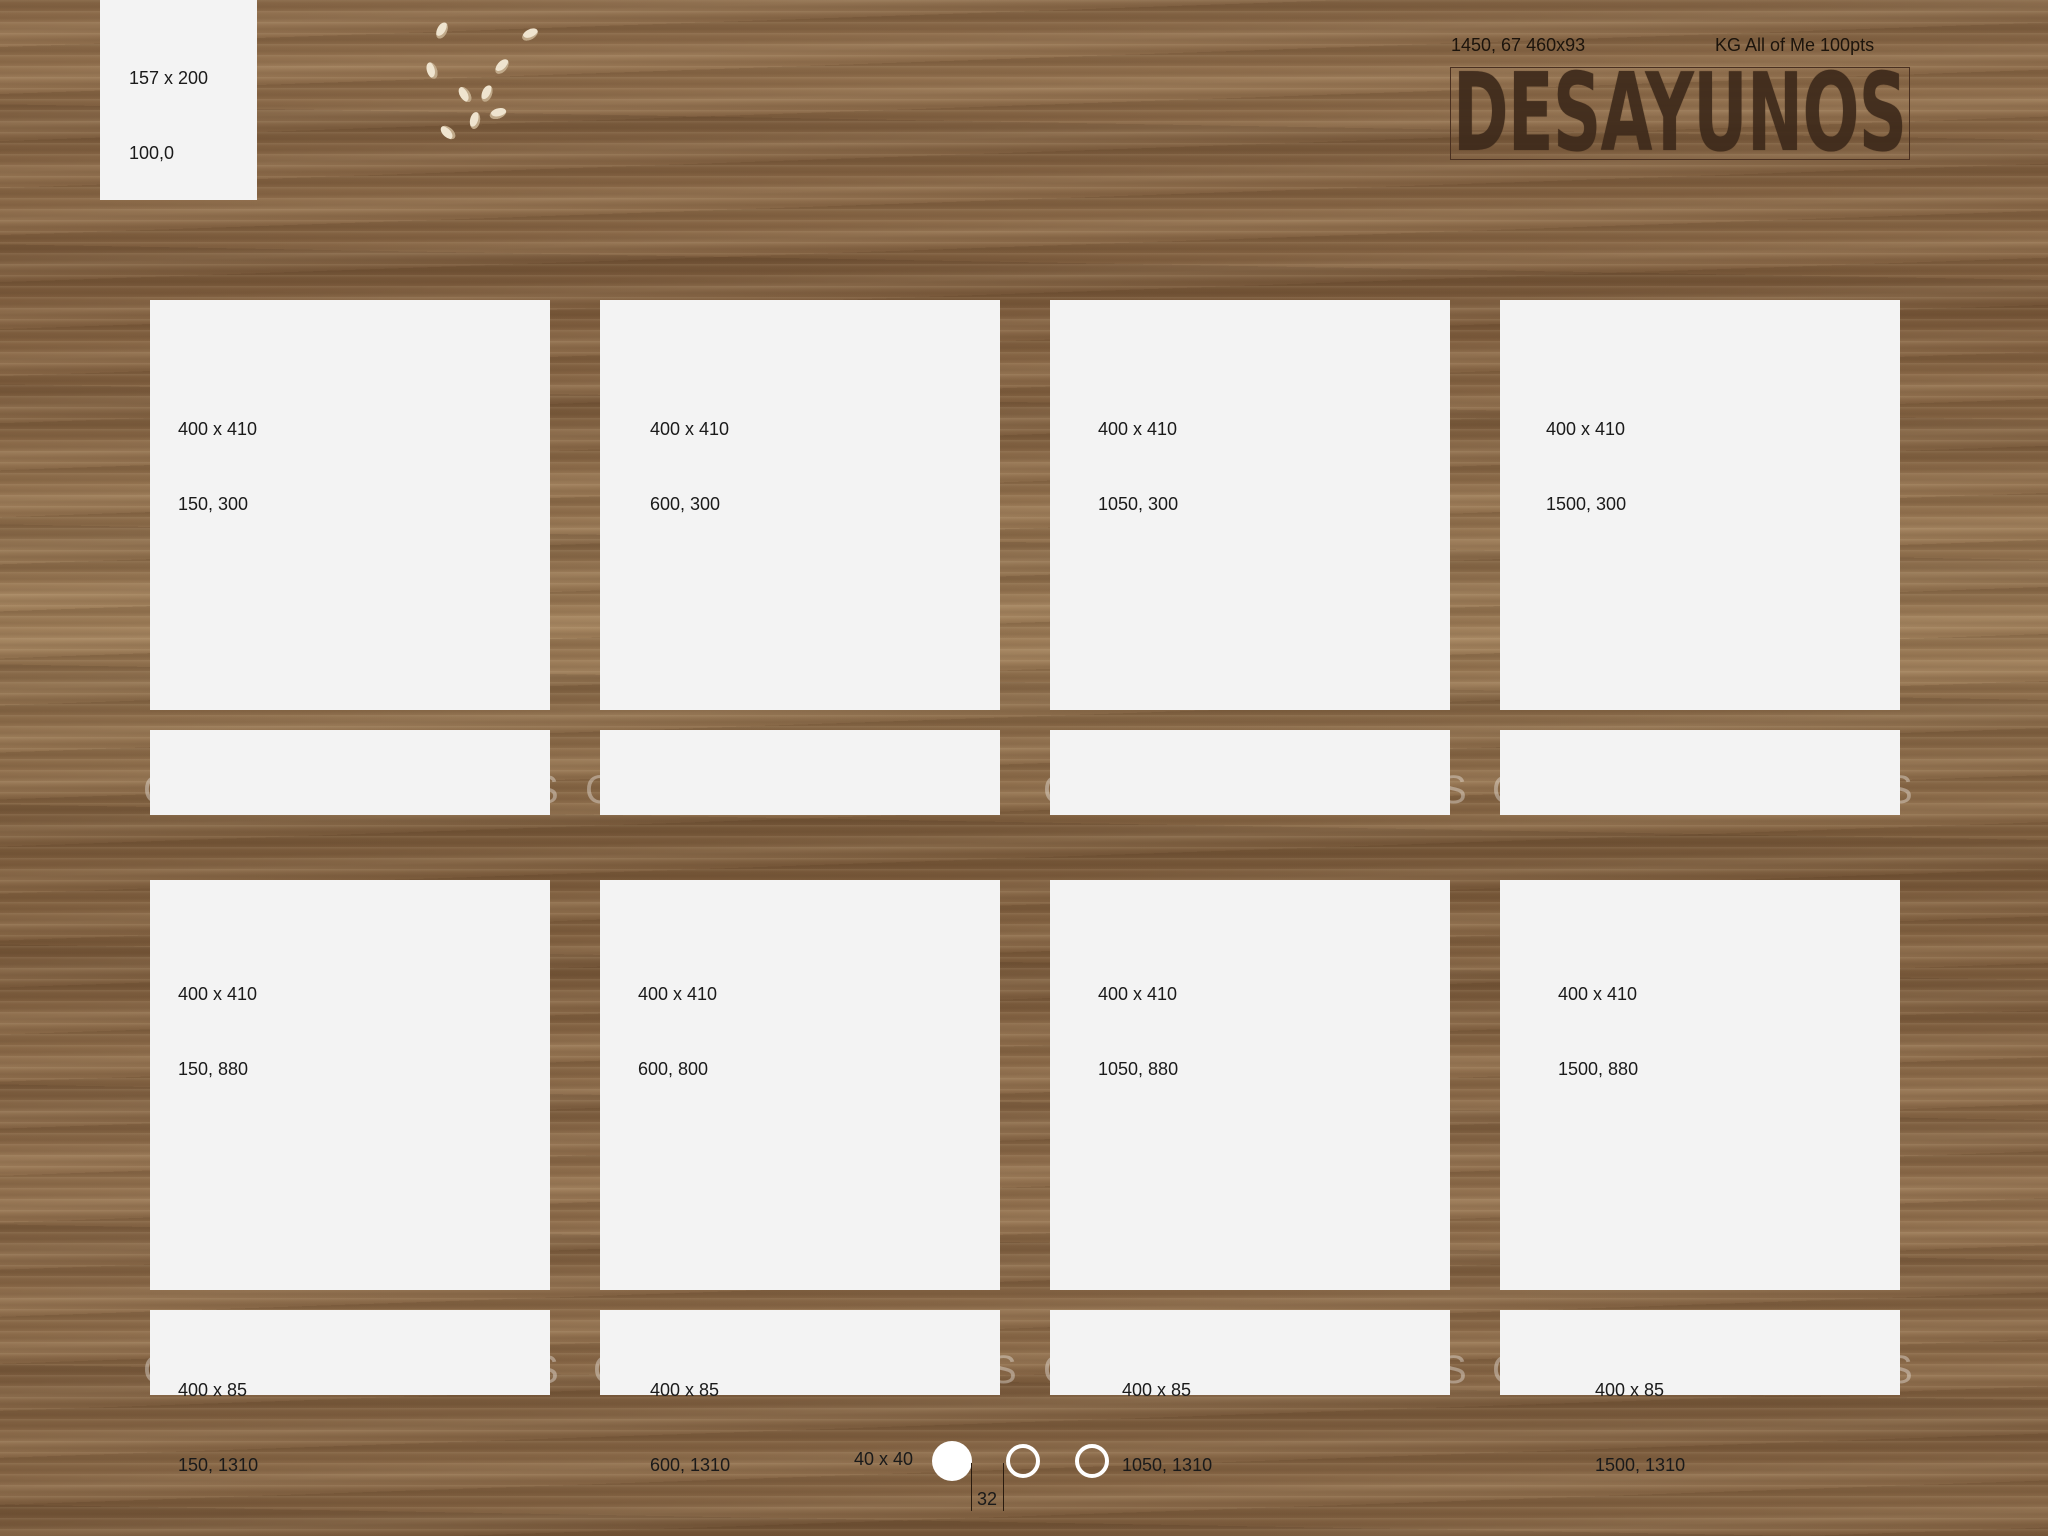 The image size is (2048, 1536). I want to click on card-position-label: 150, 300, so click(213, 504).